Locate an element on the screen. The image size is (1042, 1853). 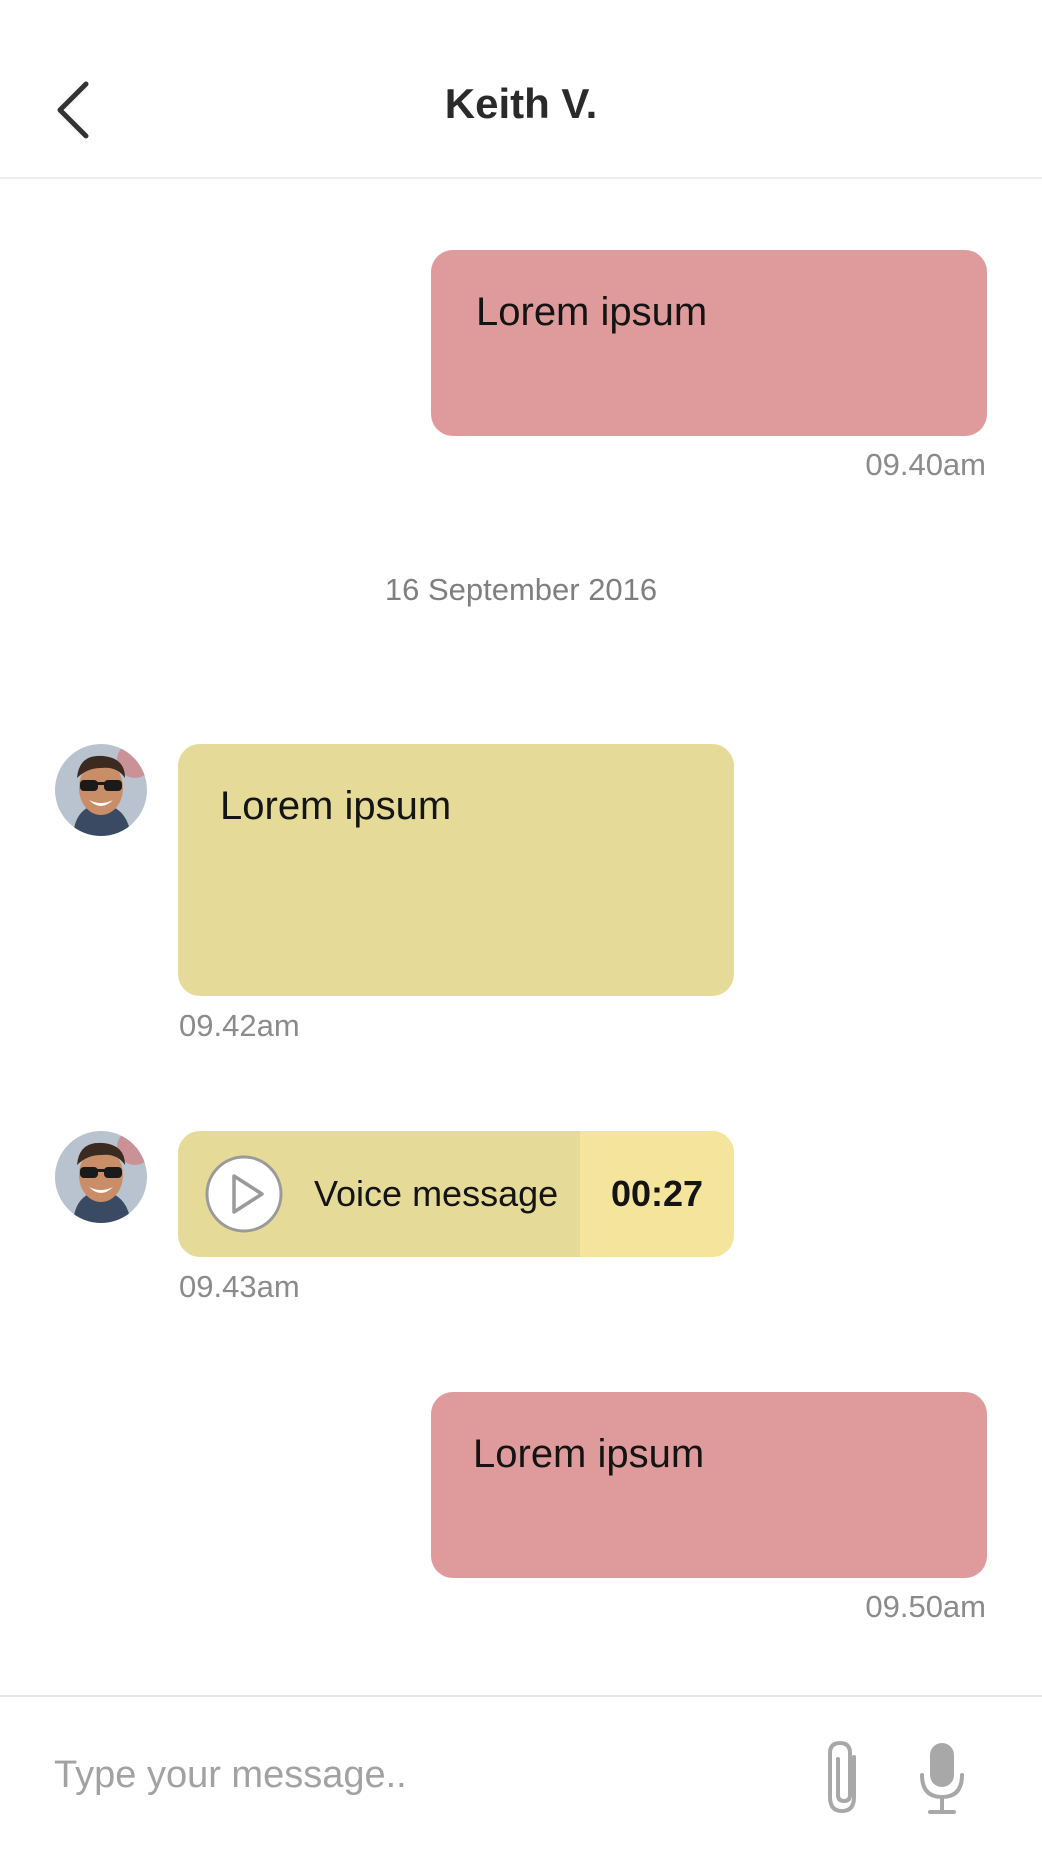
chat-title: Keith V. is located at coordinates (521, 103).